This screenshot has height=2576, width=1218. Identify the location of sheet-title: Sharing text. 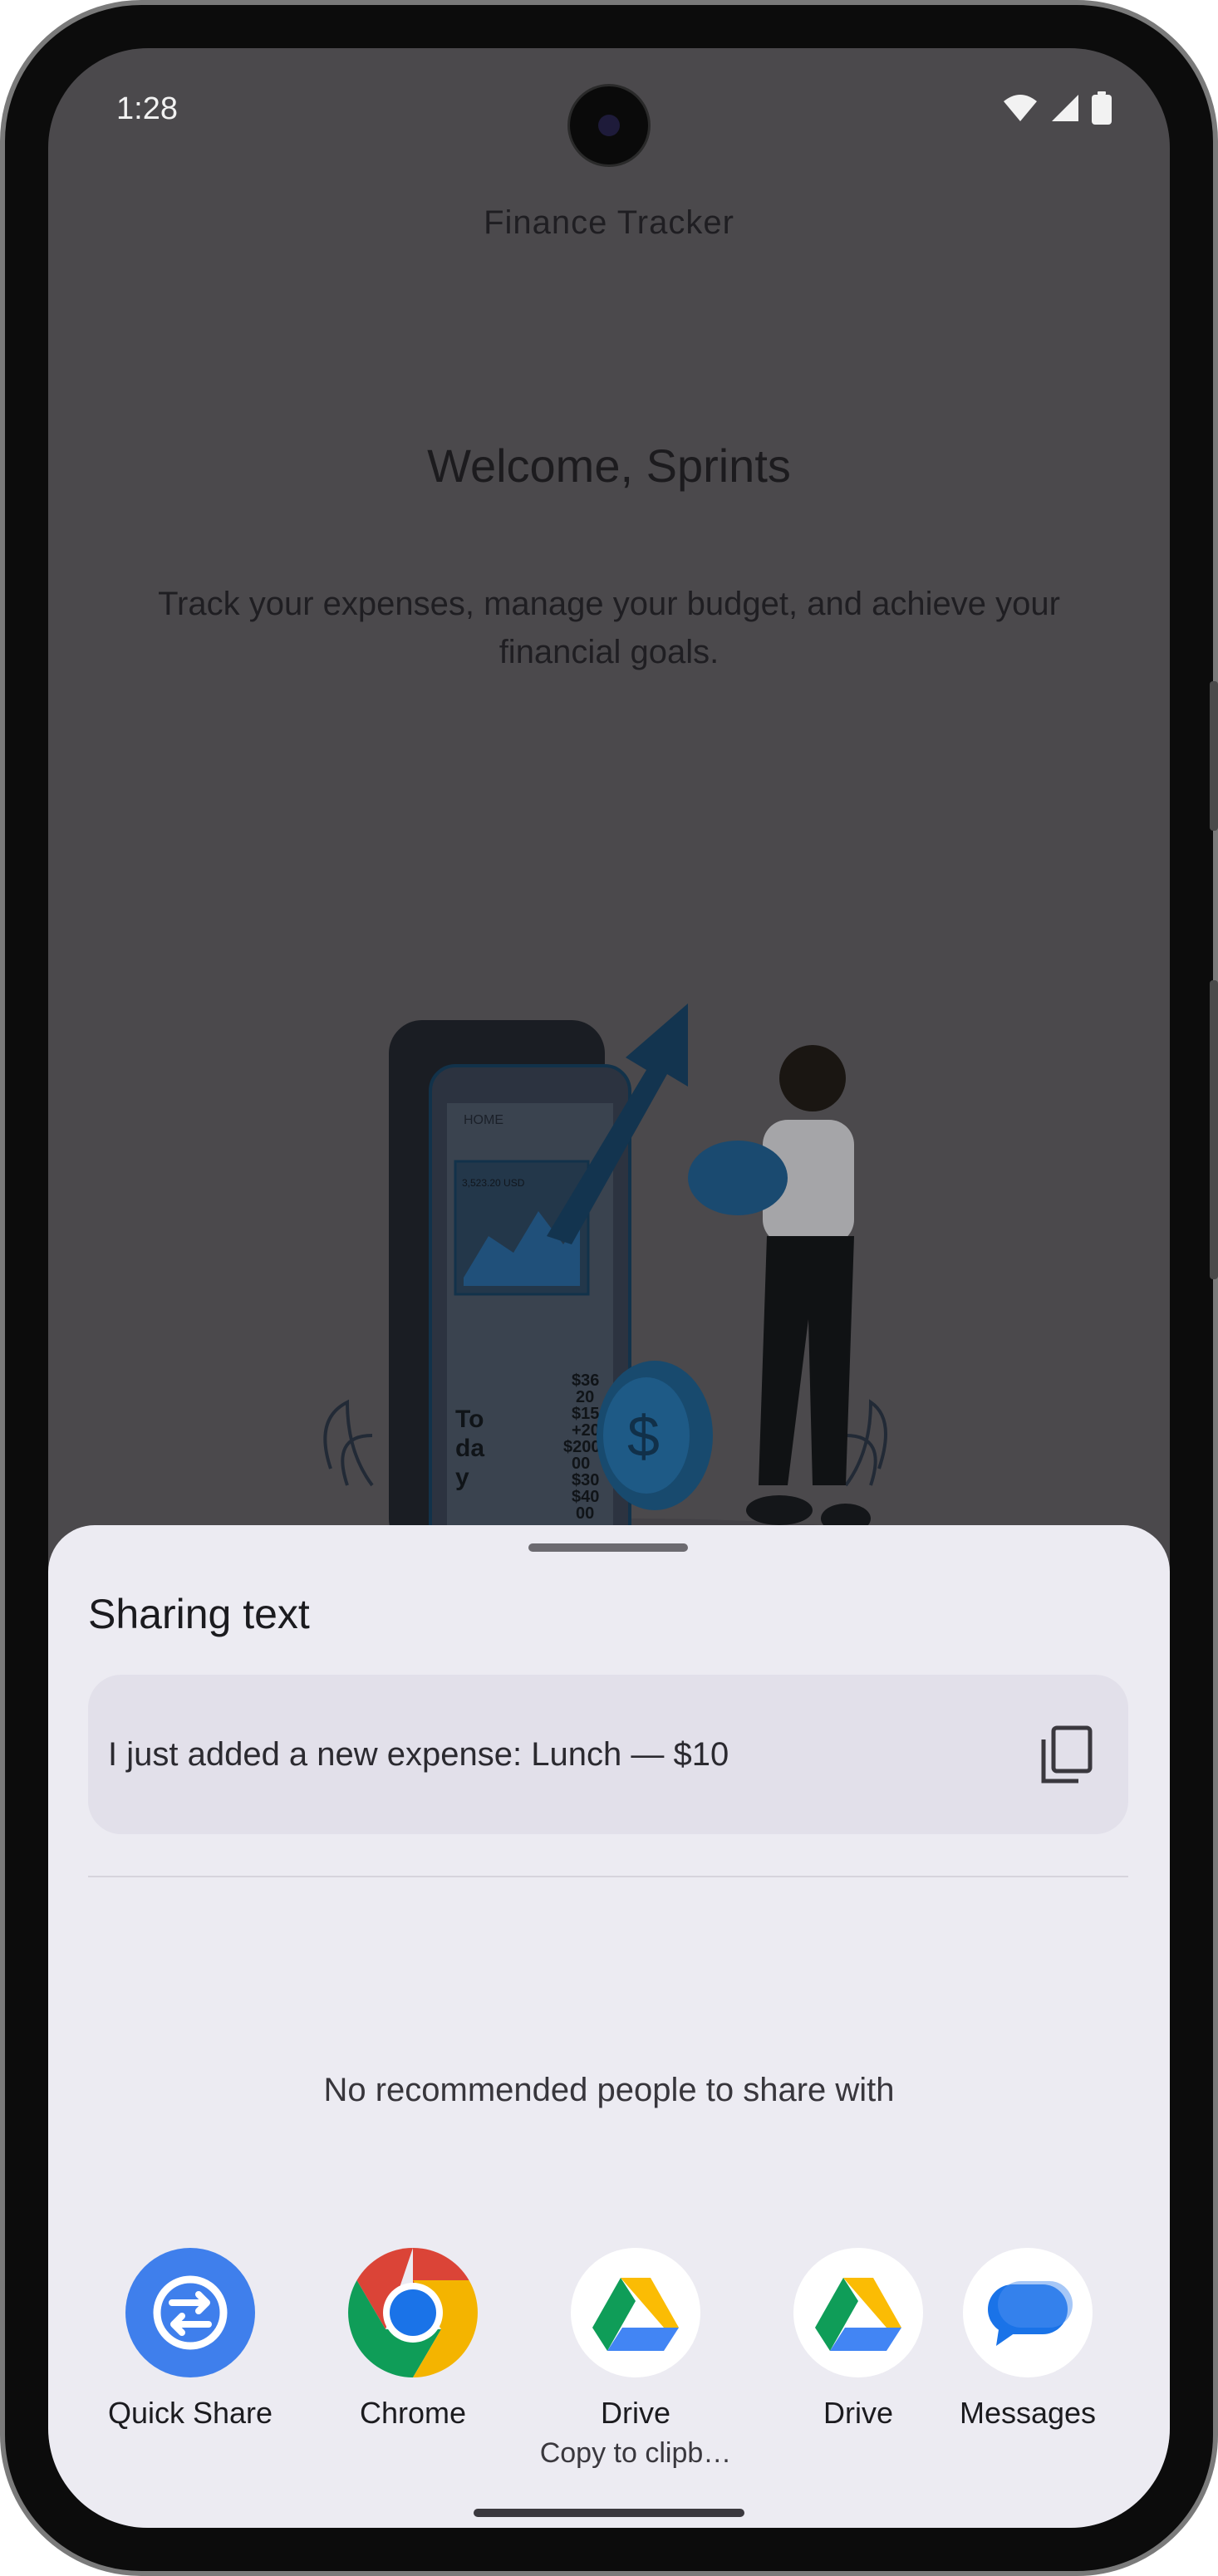
(199, 1614).